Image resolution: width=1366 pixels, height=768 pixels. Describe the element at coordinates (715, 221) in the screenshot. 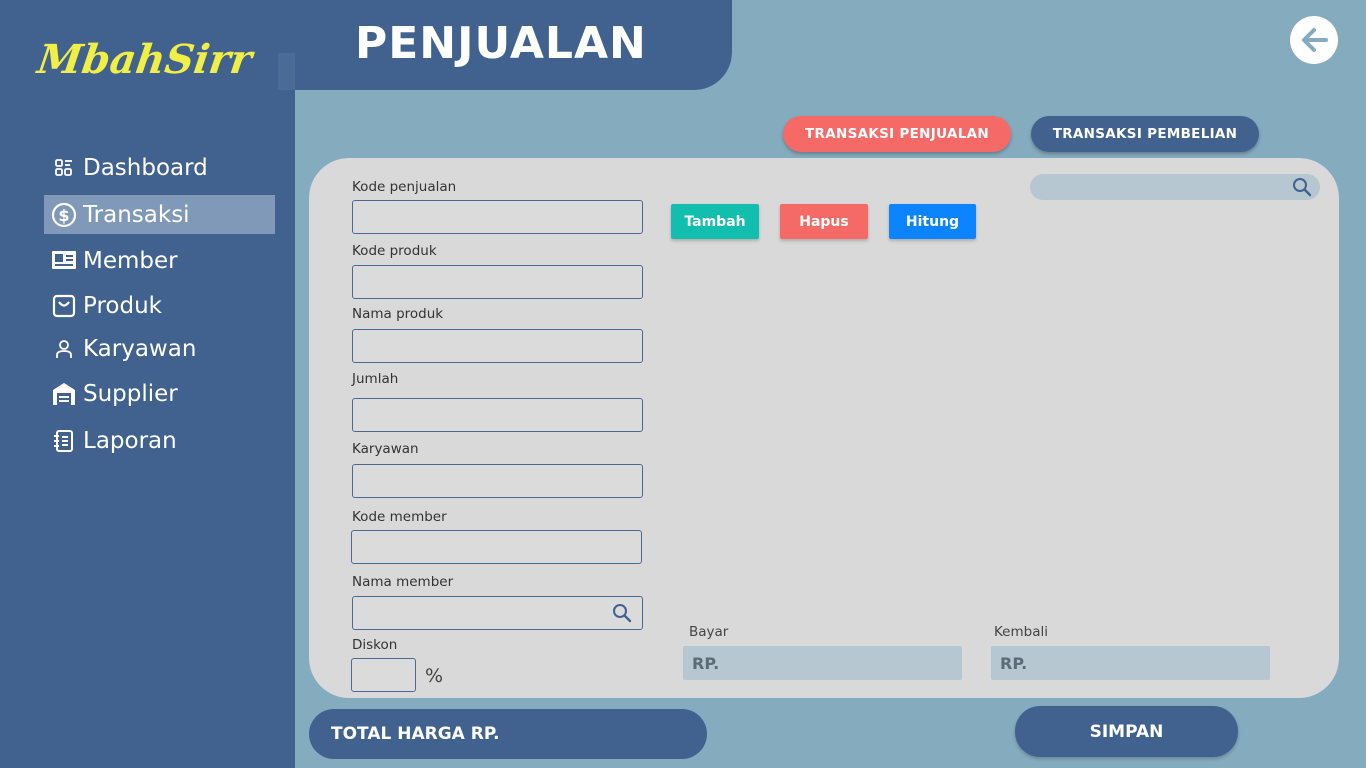

I see `tambah-button: Tambah` at that location.